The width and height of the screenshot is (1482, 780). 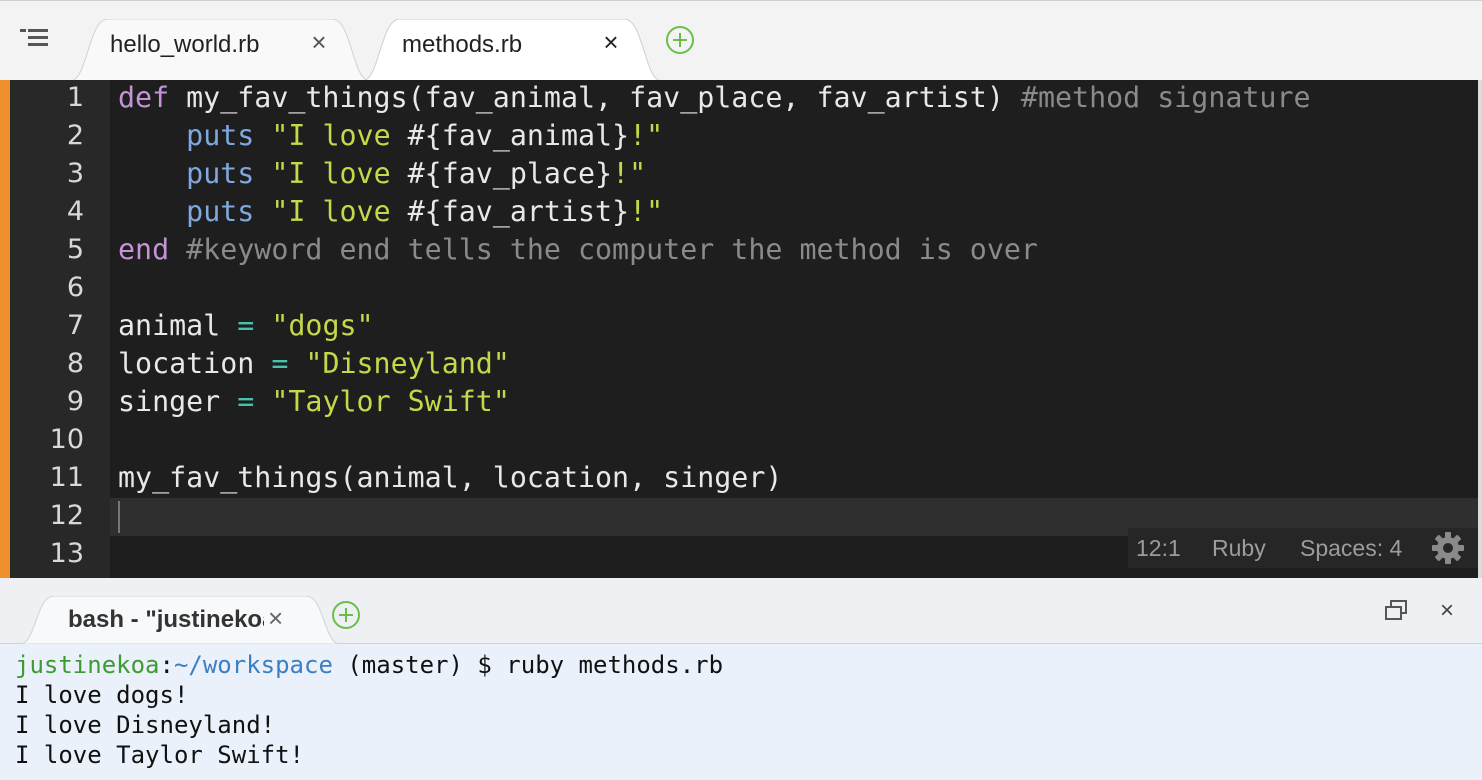 What do you see at coordinates (1351, 548) in the screenshot?
I see `indent-setting: Spaces: 4` at bounding box center [1351, 548].